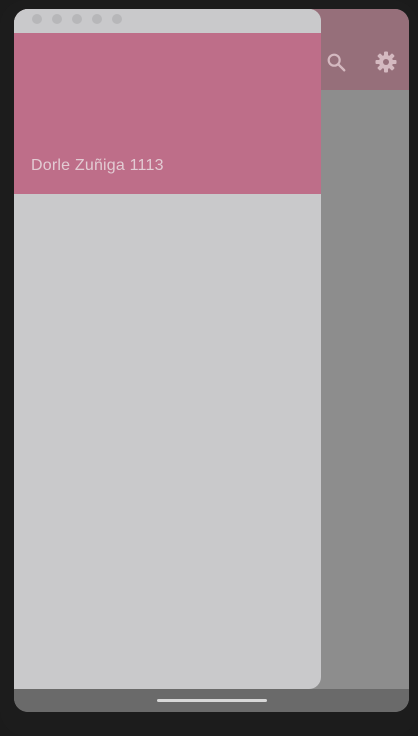  I want to click on system-navigation-bar, so click(211, 700).